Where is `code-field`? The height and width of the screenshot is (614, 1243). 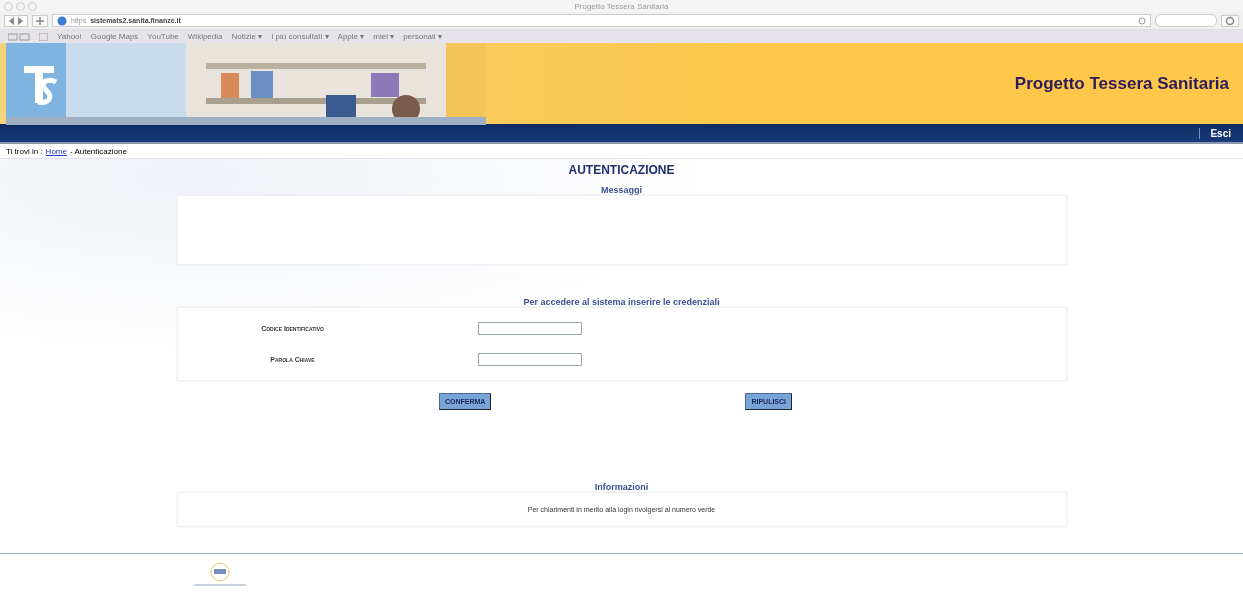
code-field is located at coordinates (529, 328).